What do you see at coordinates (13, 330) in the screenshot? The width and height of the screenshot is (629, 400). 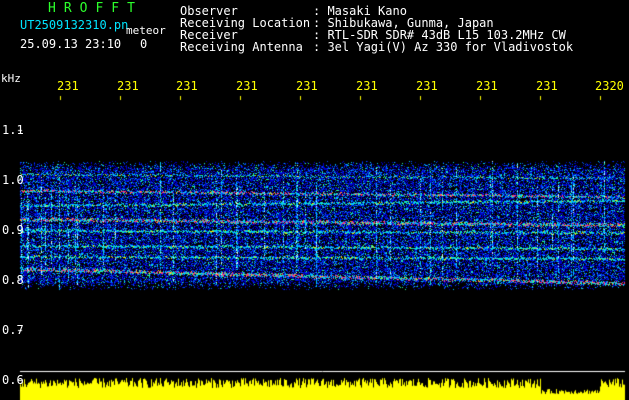 I see `y-tick-label: 0.7` at bounding box center [13, 330].